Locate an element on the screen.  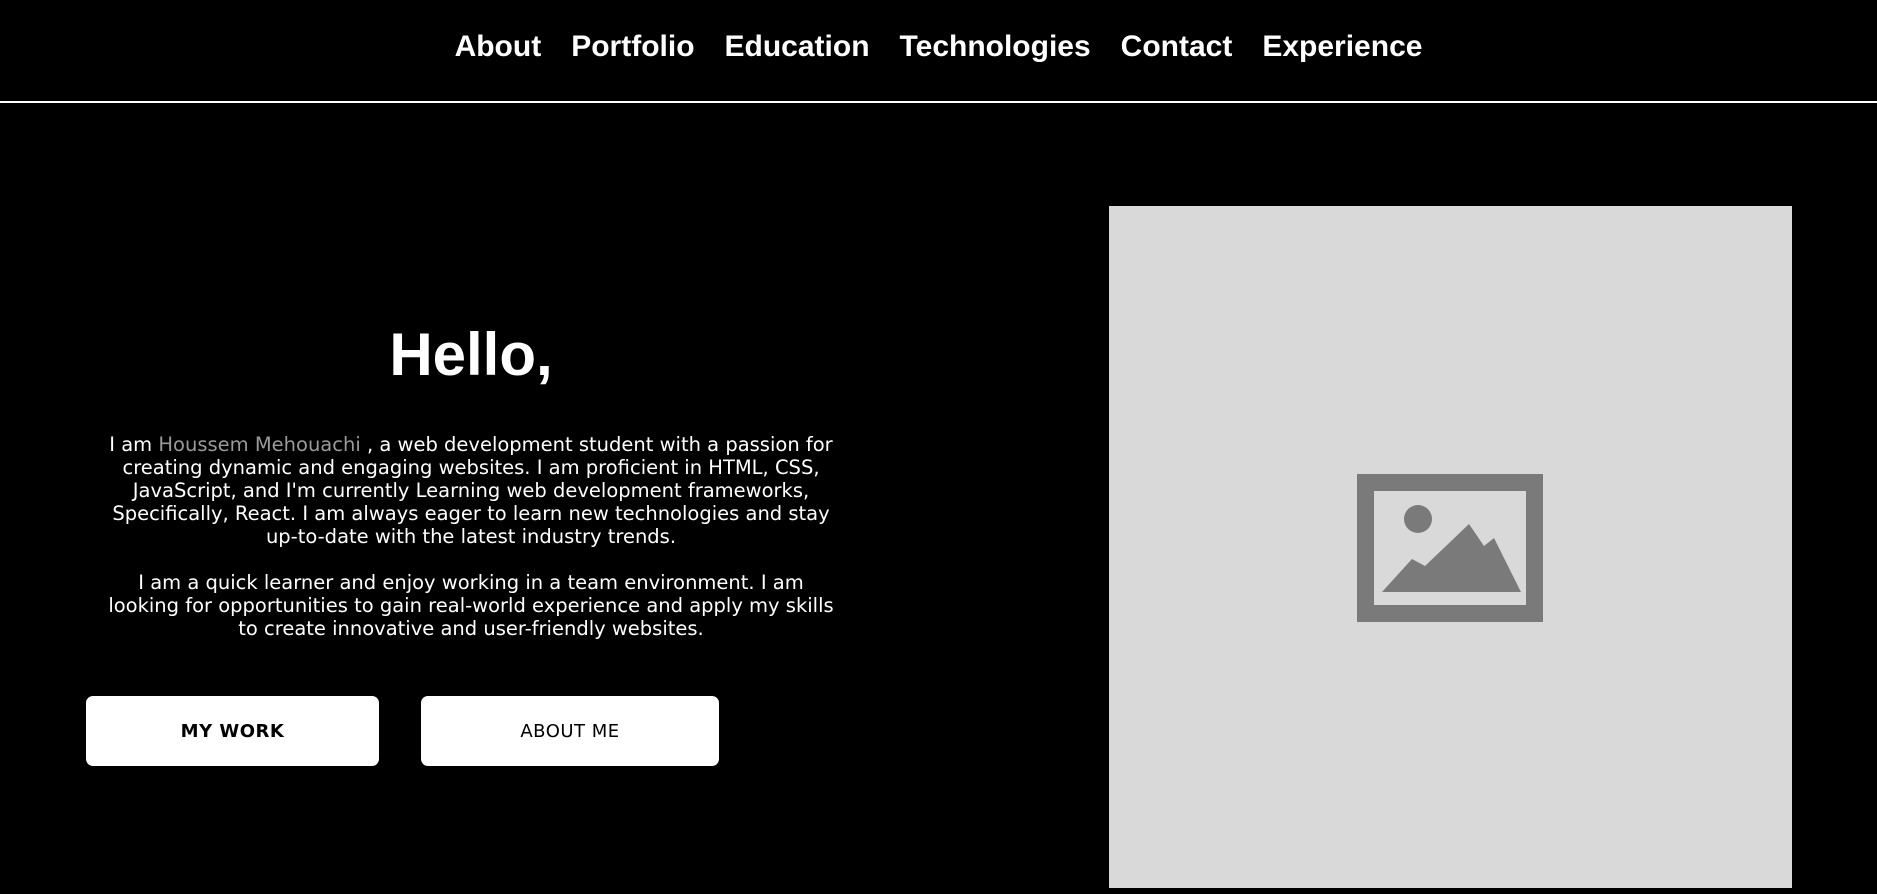
nav-item-about: About is located at coordinates (498, 47).